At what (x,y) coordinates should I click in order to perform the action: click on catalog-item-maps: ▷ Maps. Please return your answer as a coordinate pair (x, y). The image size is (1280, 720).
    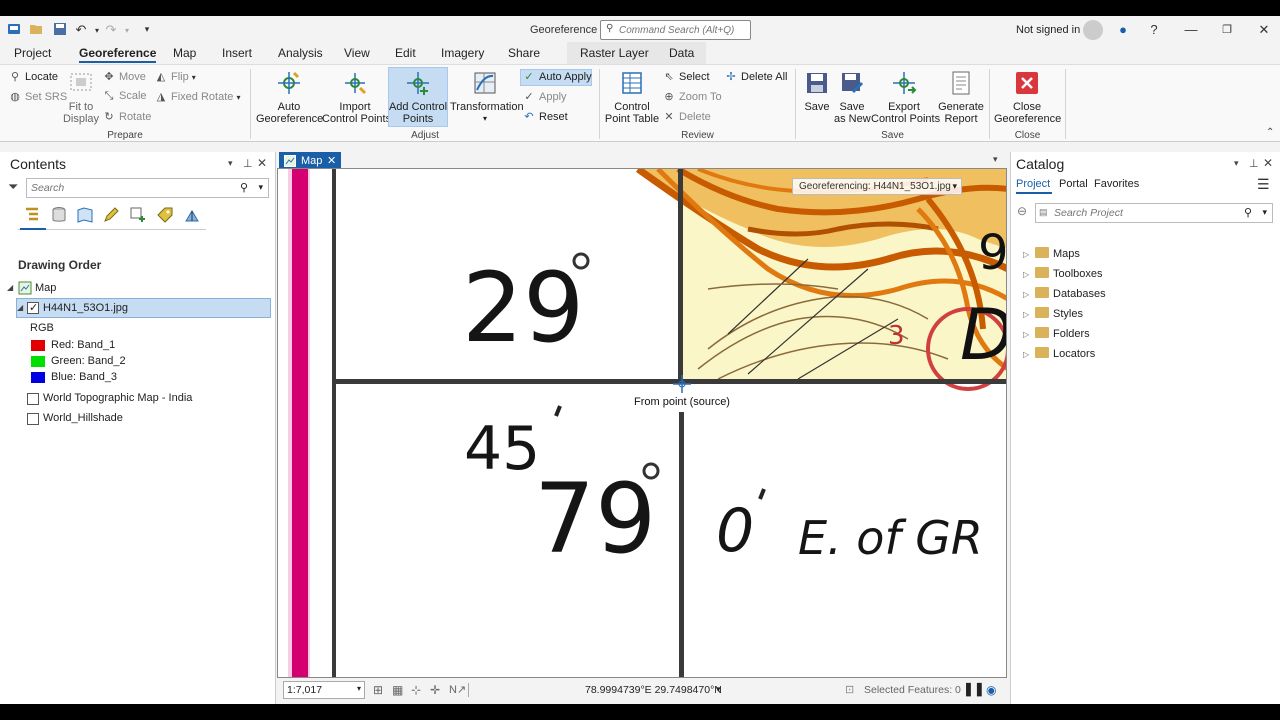
    Looking at the image, I should click on (1051, 253).